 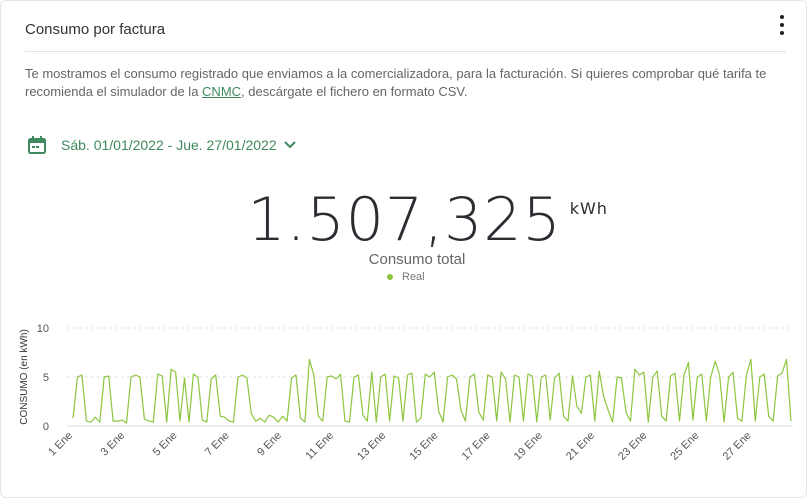 What do you see at coordinates (113, 444) in the screenshot?
I see `x-tick-label: 3 Ene` at bounding box center [113, 444].